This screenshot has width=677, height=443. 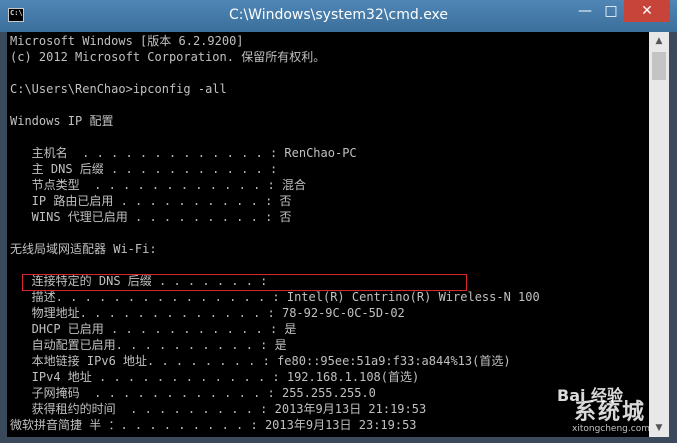 What do you see at coordinates (585, 11) in the screenshot?
I see `minimize-button: —` at bounding box center [585, 11].